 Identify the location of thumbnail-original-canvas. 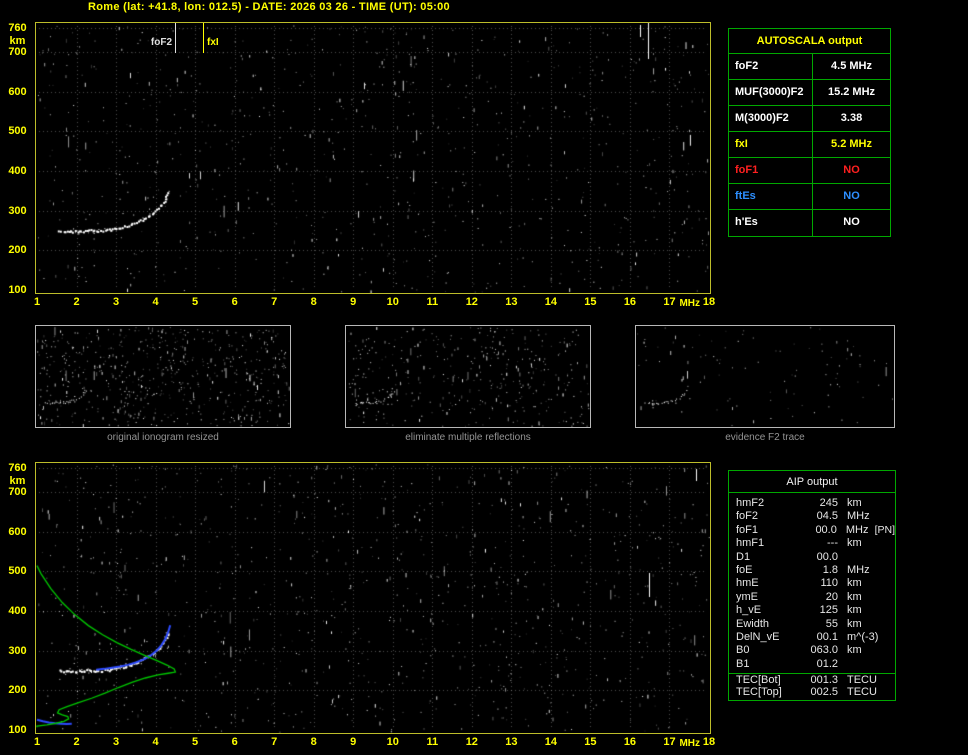
(163, 376).